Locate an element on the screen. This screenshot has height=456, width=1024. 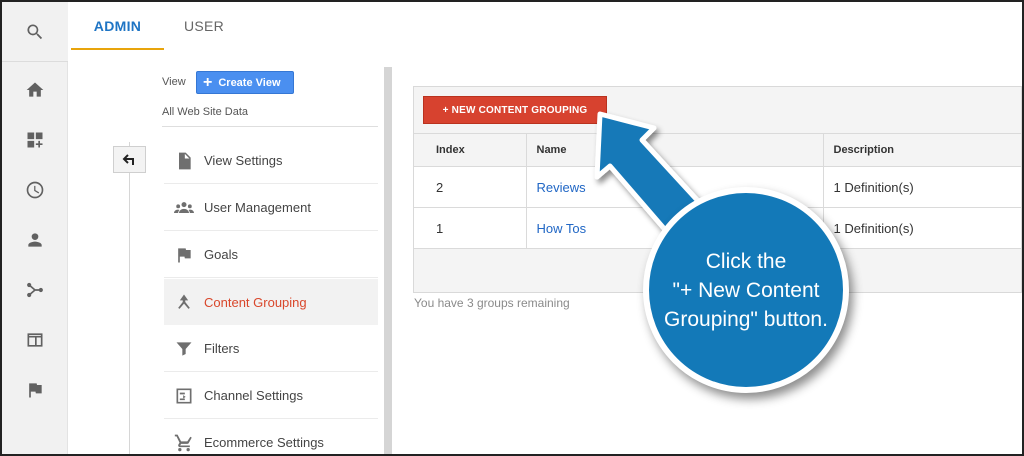
menu-label: Filters is located at coordinates (222, 348).